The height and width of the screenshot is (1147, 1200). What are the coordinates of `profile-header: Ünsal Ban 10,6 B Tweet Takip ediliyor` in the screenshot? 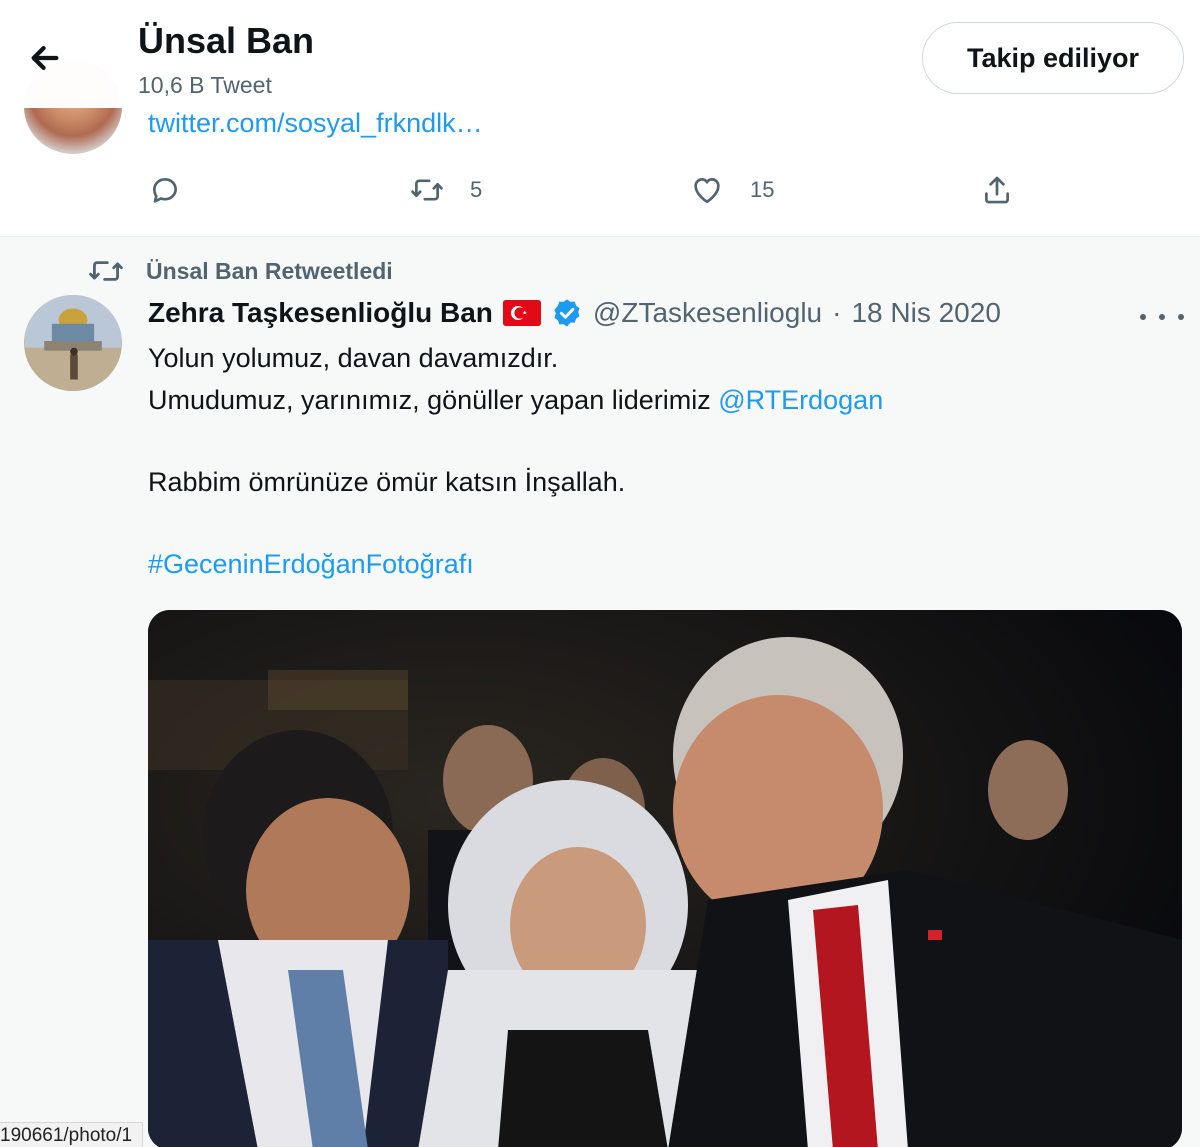 It's located at (600, 54).